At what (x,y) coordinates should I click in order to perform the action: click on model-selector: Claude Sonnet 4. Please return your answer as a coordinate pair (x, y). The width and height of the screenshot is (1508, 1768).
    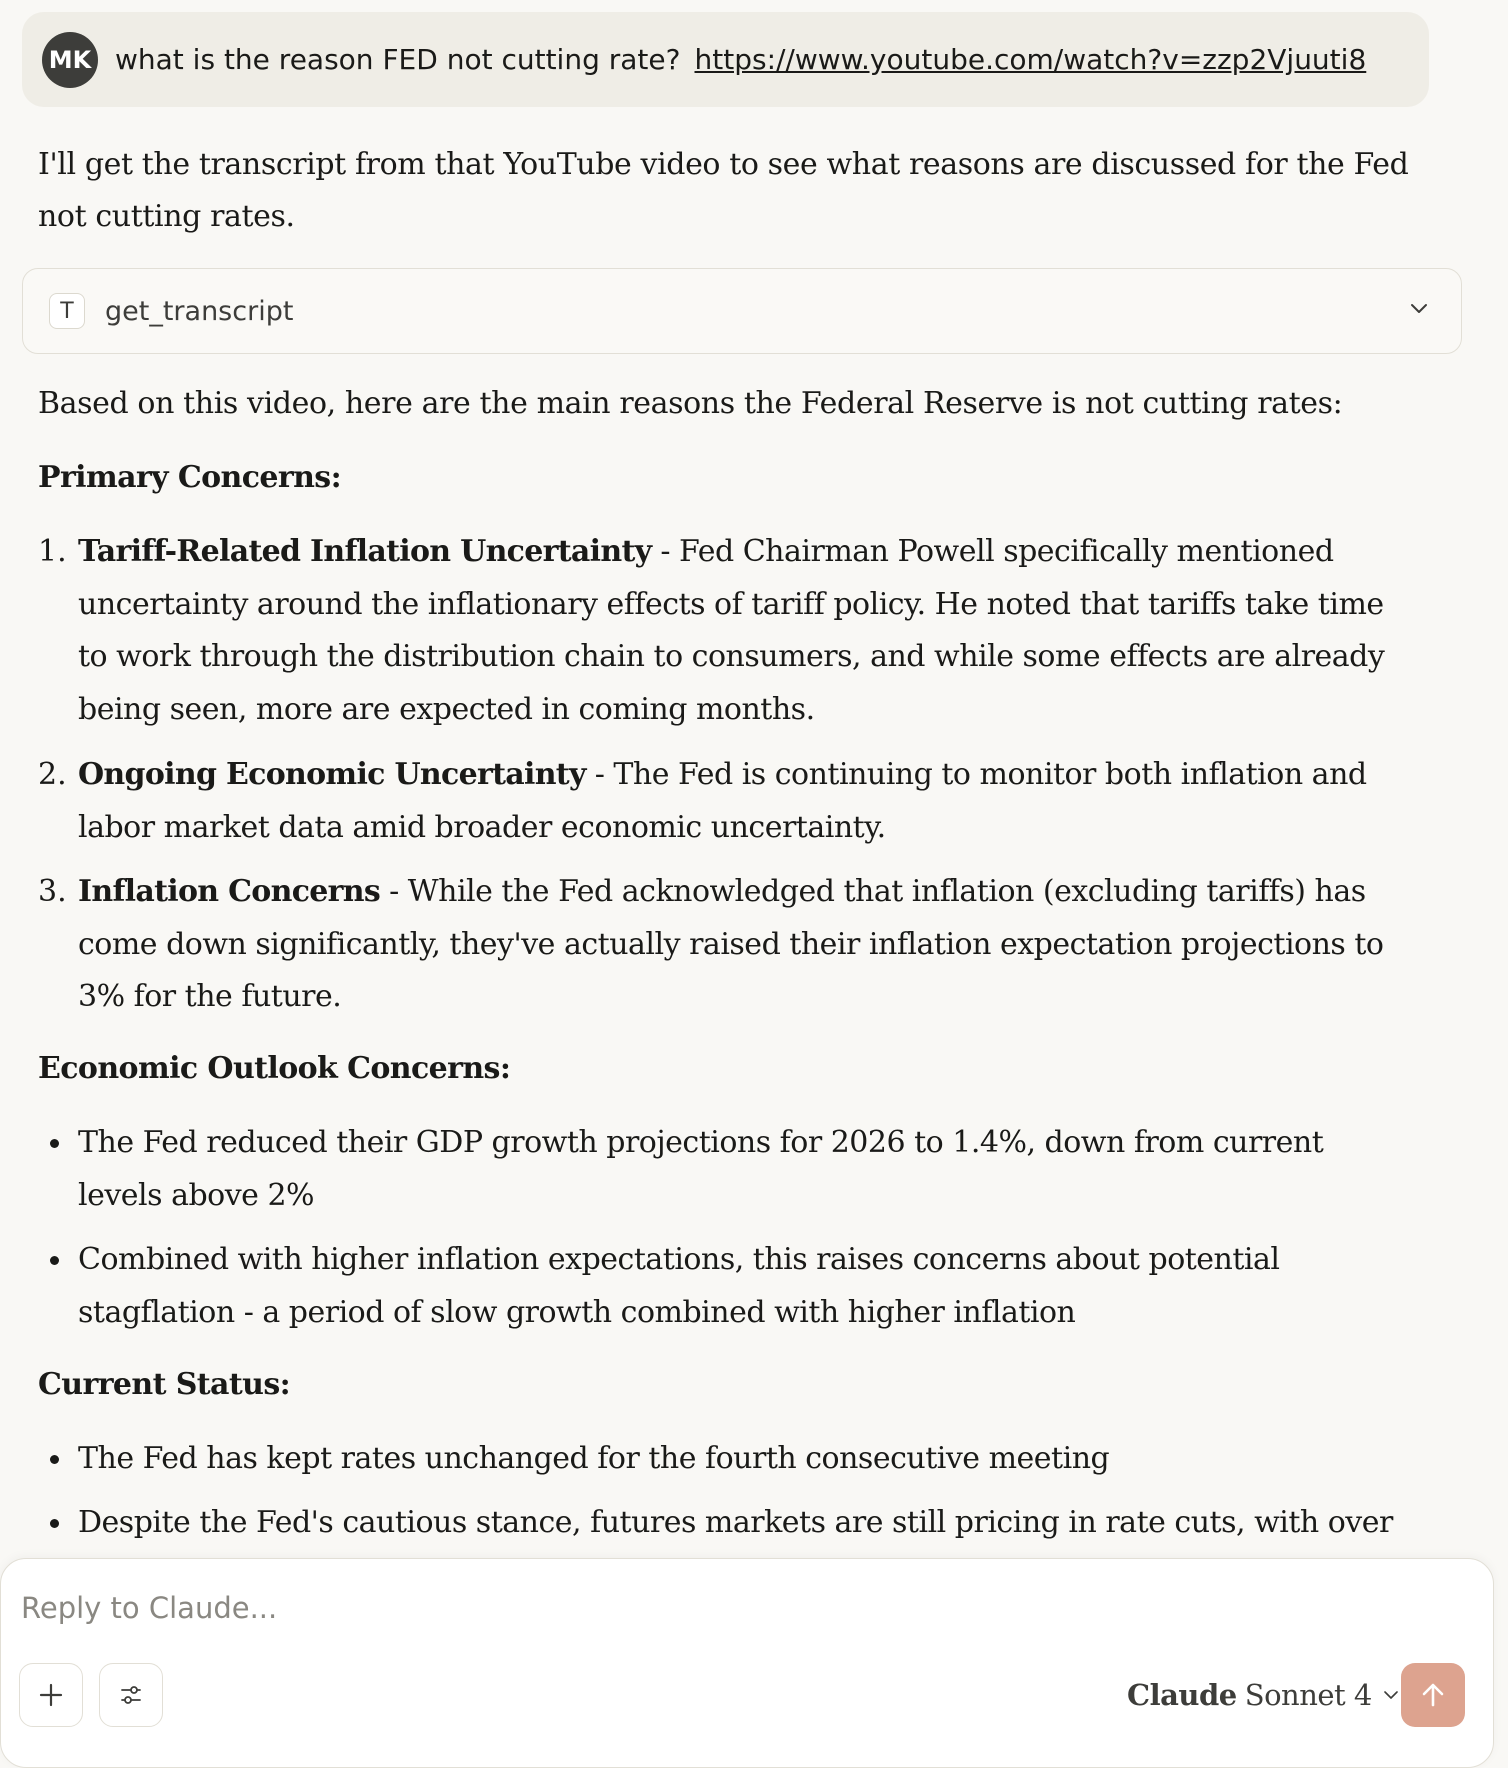
    Looking at the image, I should click on (1263, 1695).